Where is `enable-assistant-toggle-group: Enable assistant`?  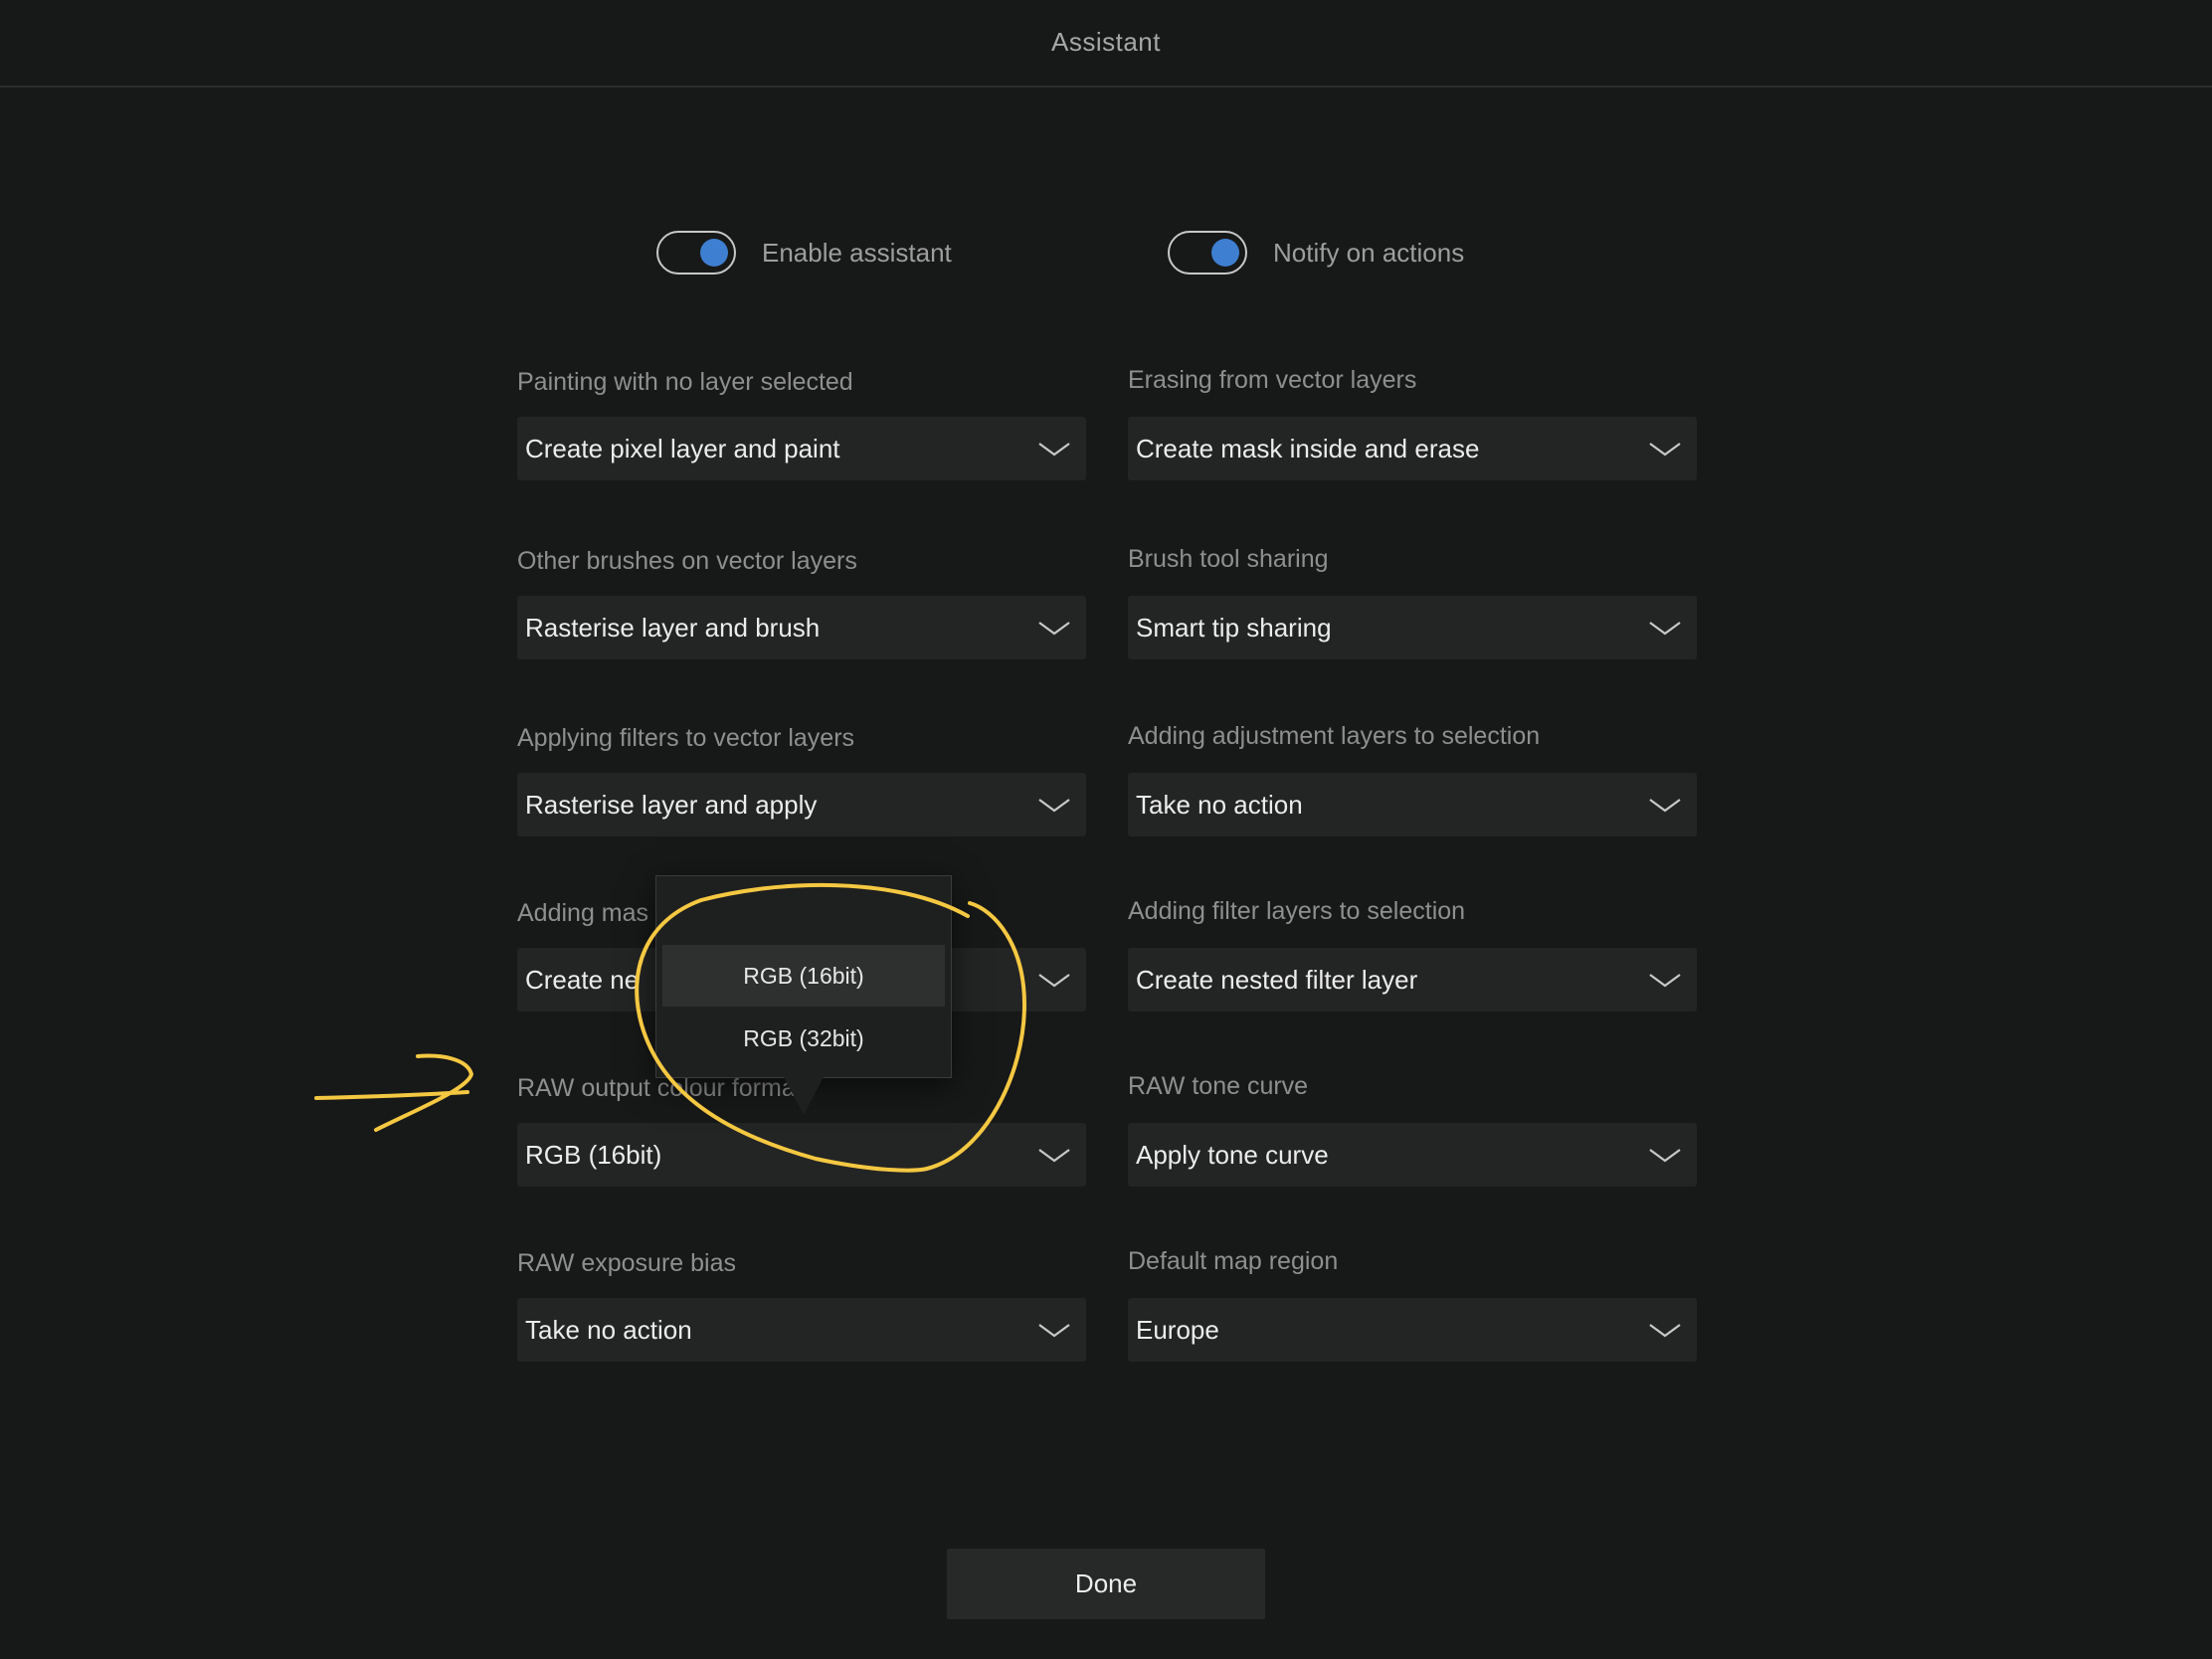 enable-assistant-toggle-group: Enable assistant is located at coordinates (804, 252).